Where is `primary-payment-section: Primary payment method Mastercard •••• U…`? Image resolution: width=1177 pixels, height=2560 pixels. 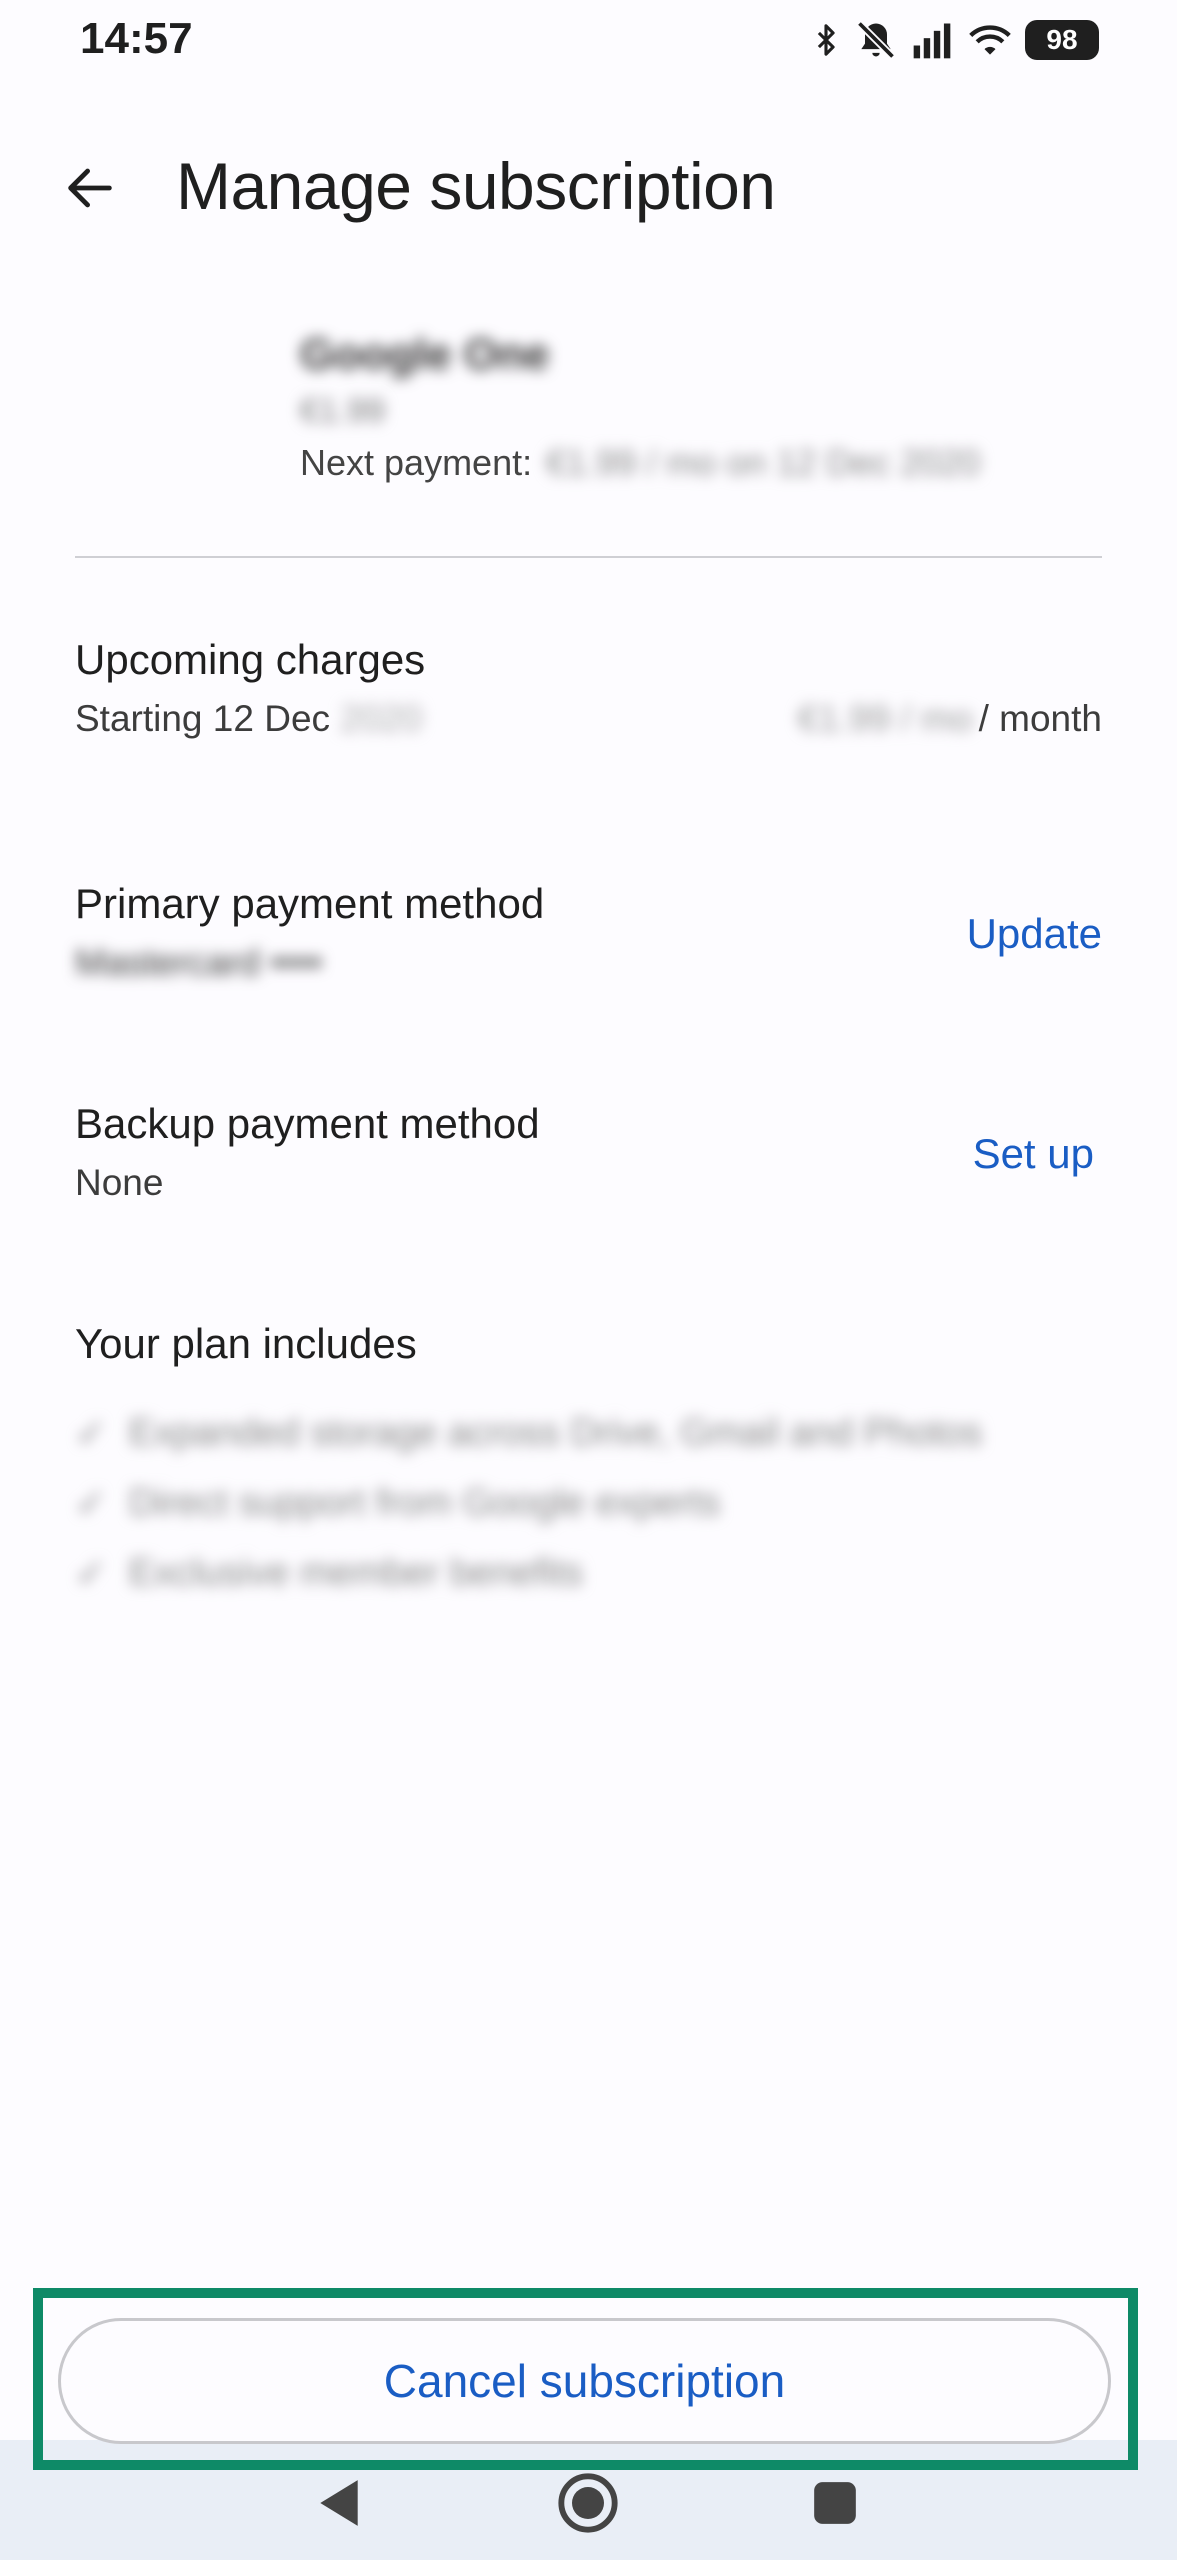 primary-payment-section: Primary payment method Mastercard •••• U… is located at coordinates (588, 932).